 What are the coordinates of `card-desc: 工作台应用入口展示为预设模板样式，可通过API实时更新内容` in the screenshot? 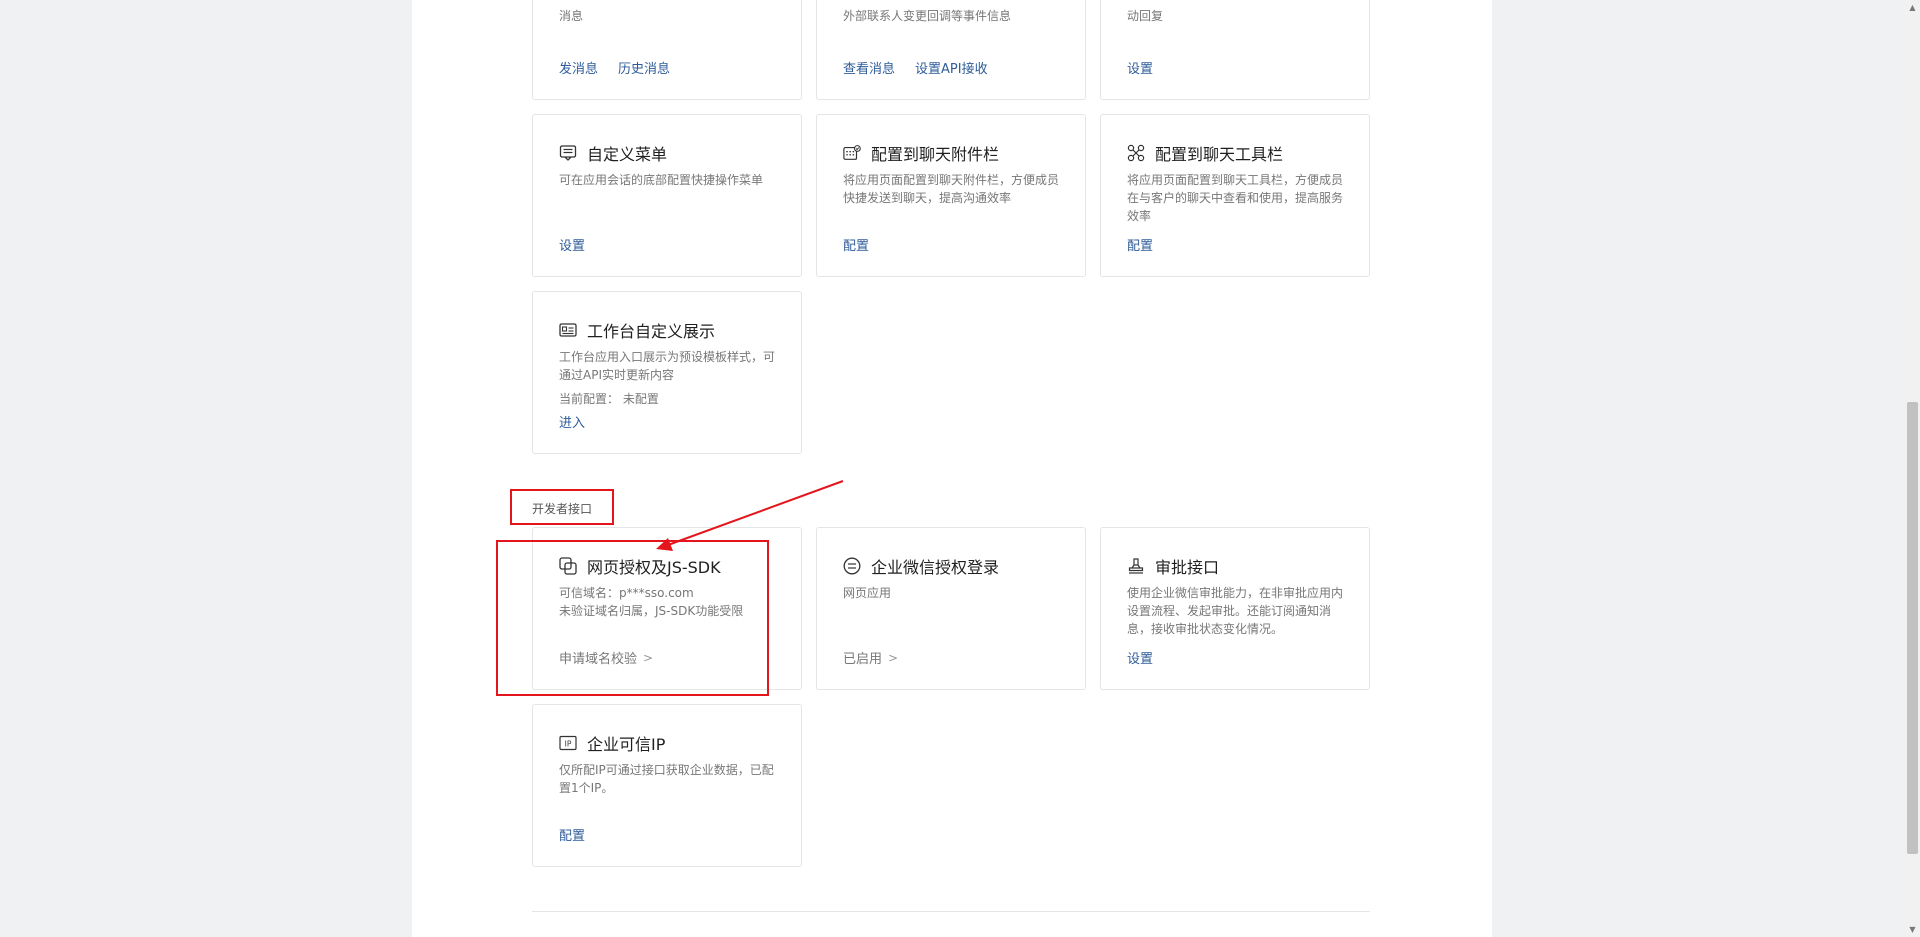 It's located at (667, 366).